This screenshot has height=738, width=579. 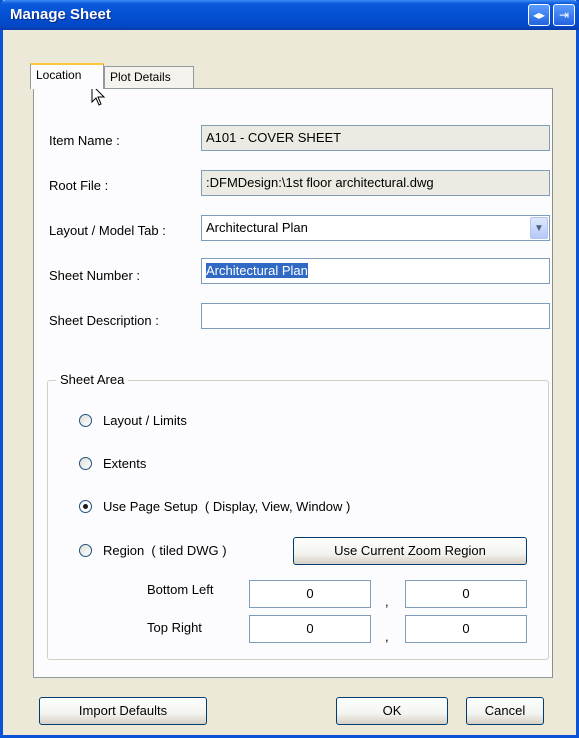 I want to click on ok-button: OK, so click(x=392, y=711).